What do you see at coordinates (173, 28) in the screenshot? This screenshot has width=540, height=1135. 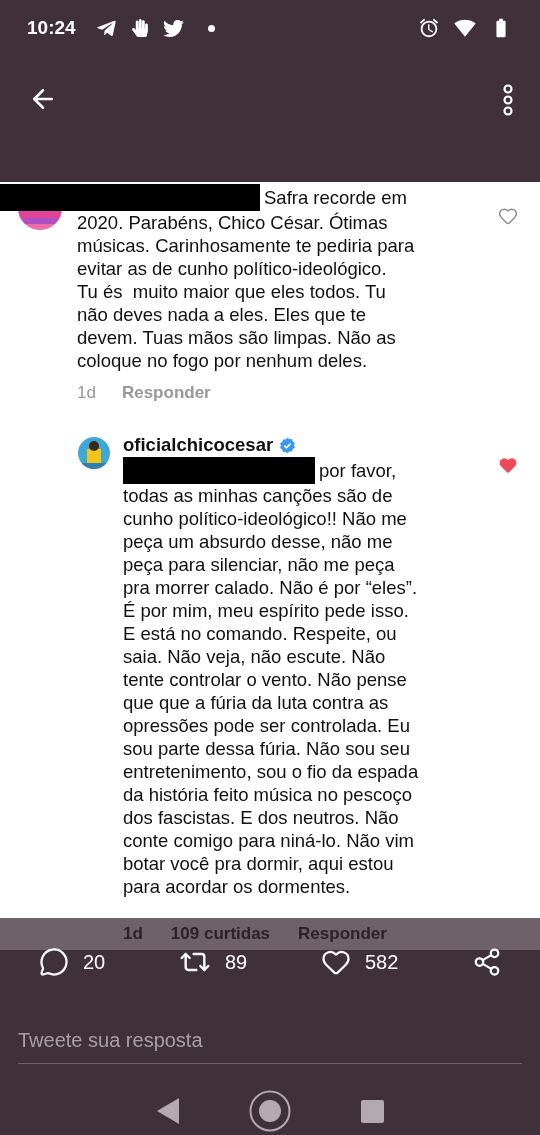 I see `bird-icon` at bounding box center [173, 28].